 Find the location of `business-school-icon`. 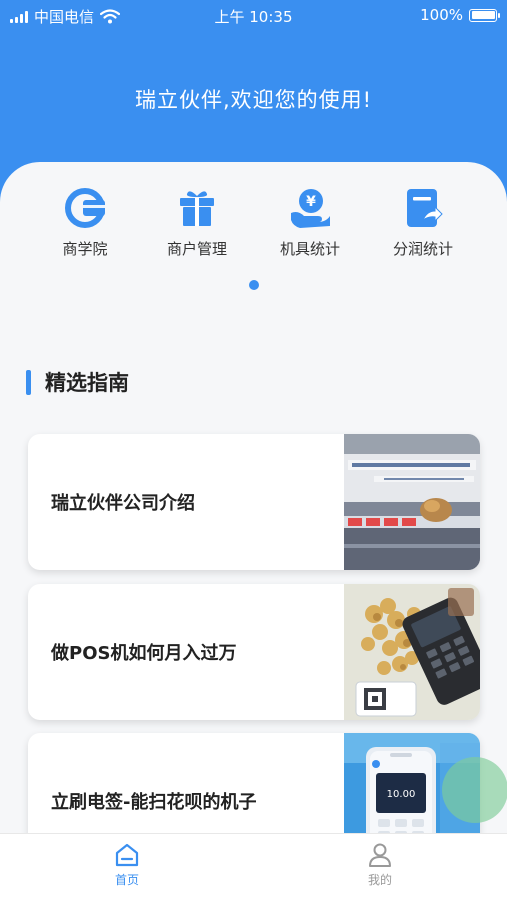

business-school-icon is located at coordinates (85, 208).